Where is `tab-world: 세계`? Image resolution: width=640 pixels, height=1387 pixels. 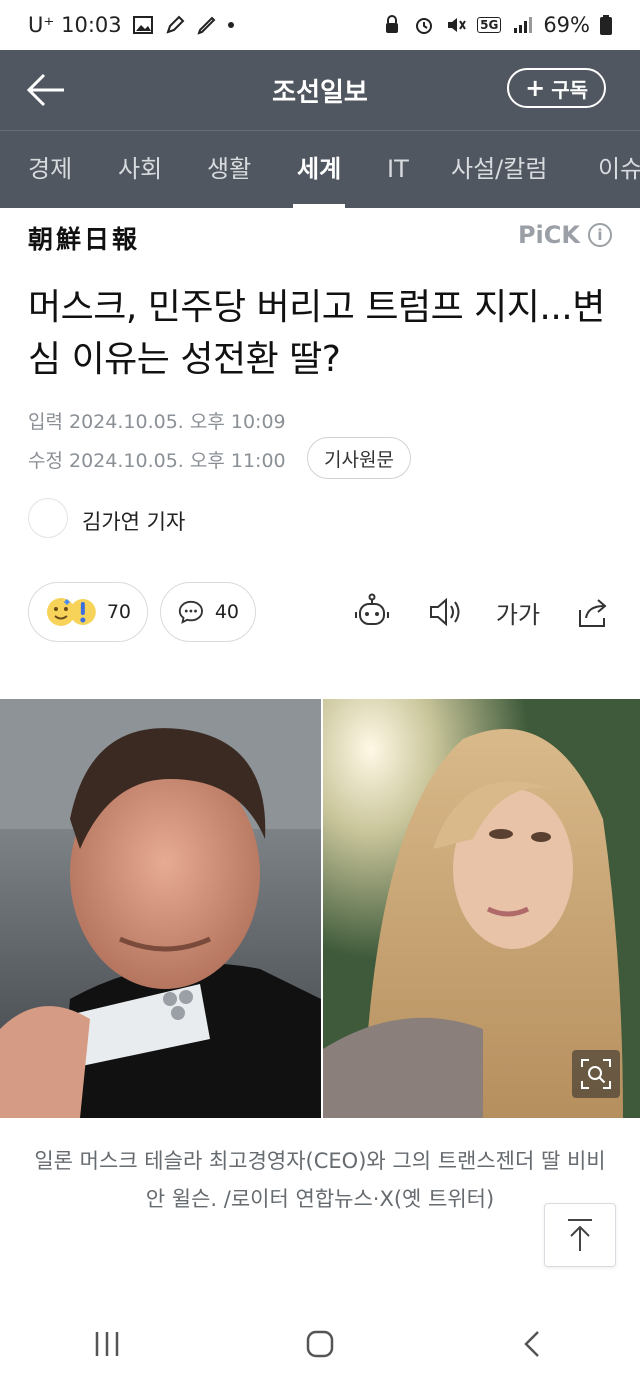 tab-world: 세계 is located at coordinates (319, 169).